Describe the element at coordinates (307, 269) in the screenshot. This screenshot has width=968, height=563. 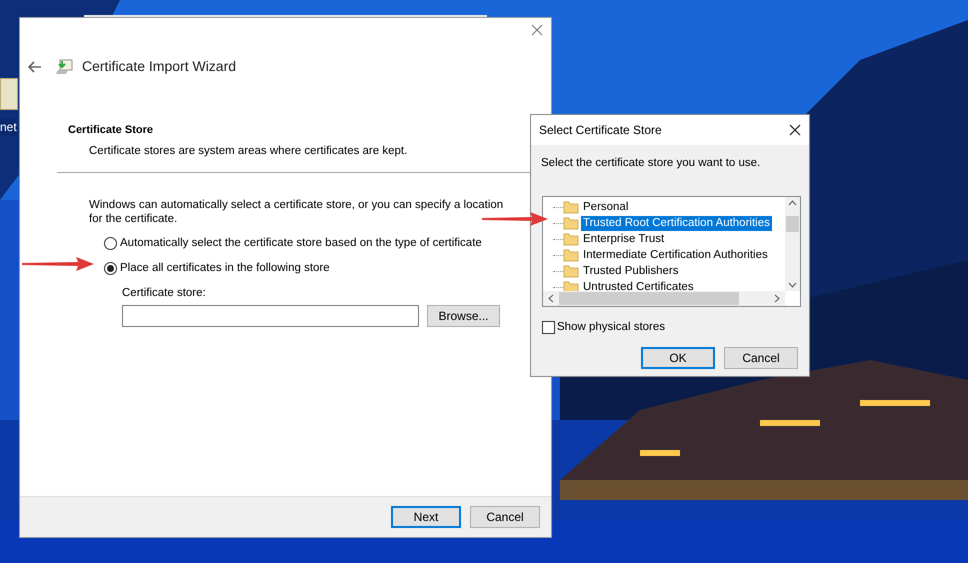
I see `radio-option: Place all certificates in the following store` at that location.